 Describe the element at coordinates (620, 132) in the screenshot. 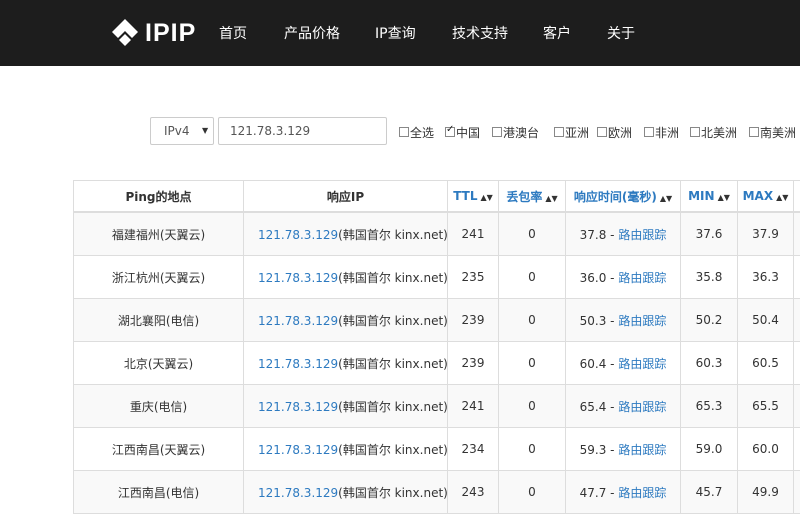

I see `region-label: 欧洲` at that location.